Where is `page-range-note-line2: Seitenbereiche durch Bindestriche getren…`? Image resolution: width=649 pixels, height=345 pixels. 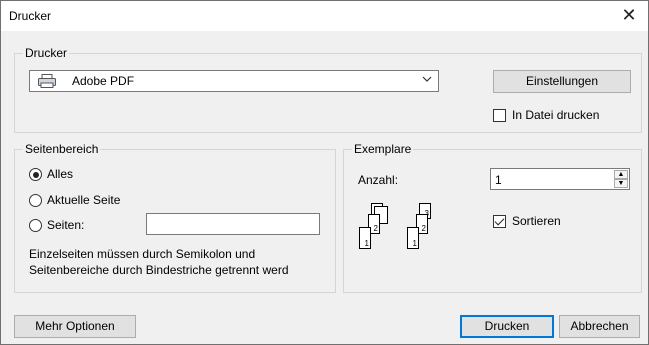 page-range-note-line2: Seitenbereiche durch Bindestriche getren… is located at coordinates (159, 270).